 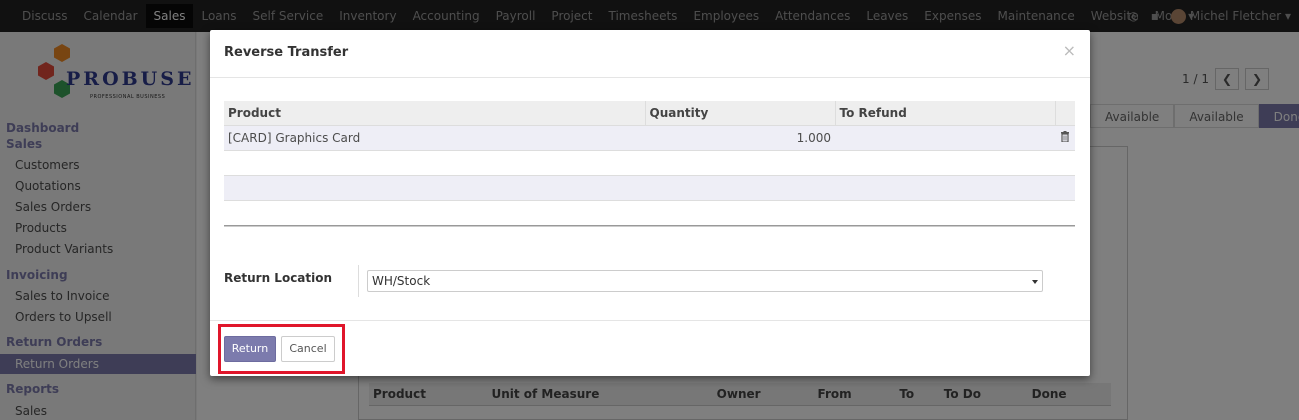 What do you see at coordinates (286, 52) in the screenshot?
I see `modal-title: Reverse Transfer` at bounding box center [286, 52].